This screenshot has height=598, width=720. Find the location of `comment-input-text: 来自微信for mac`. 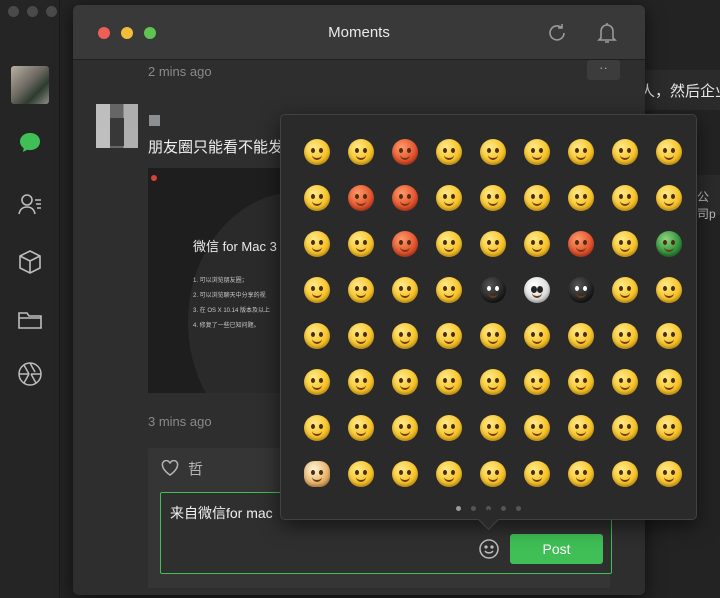

comment-input-text: 来自微信for mac is located at coordinates (221, 513).